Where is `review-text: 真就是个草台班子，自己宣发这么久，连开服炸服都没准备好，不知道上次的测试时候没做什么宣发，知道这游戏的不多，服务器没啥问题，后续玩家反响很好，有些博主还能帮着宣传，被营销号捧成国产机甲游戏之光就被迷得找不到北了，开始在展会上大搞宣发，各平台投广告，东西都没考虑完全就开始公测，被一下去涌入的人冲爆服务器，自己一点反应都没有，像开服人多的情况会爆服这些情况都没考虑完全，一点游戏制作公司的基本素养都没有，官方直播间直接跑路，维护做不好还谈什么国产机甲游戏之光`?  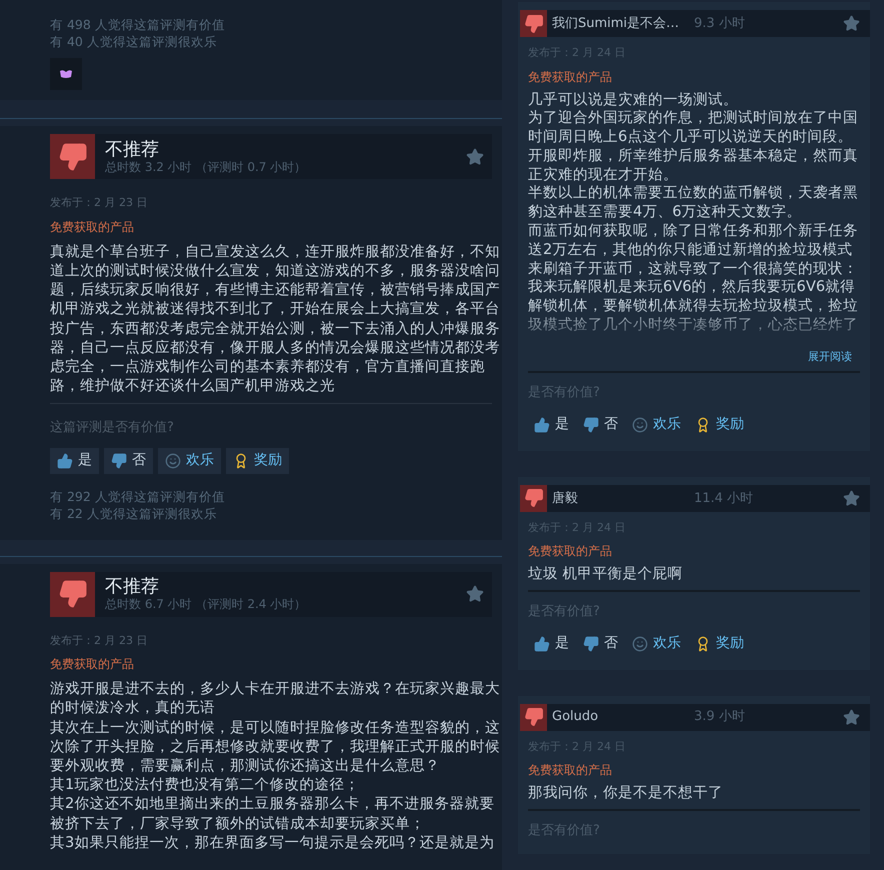
review-text: 真就是个草台班子，自己宣发这么久，连开服炸服都没准备好，不知道上次的测试时候没做什么宣发，知道这游戏的不多，服务器没啥问题，后续玩家反响很好，有些博主还能帮着宣传，被营销号捧成国产机甲游戏之光就被迷得找不到北了，开始在展会上大搞宣发，各平台投广告，东西都没考虑完全就开始公测，被一下去涌入的人冲爆服务器，自己一点反应都没有，像开服人多的情况会爆服这些情况都没考虑完全，一点游戏制作公司的基本素养都没有，官方直播间直接跑路，维护做不好还谈什么国产机甲游戏之光 is located at coordinates (275, 319).